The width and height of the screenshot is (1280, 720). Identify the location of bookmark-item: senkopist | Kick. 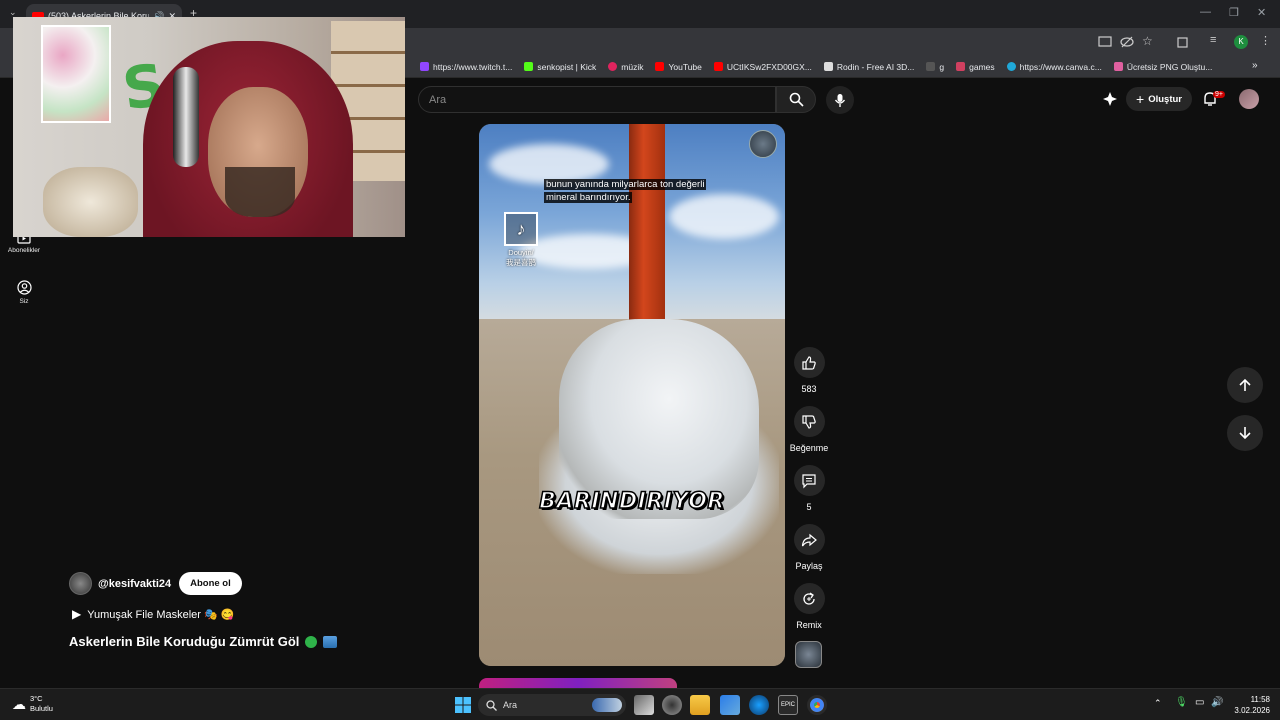
(560, 67).